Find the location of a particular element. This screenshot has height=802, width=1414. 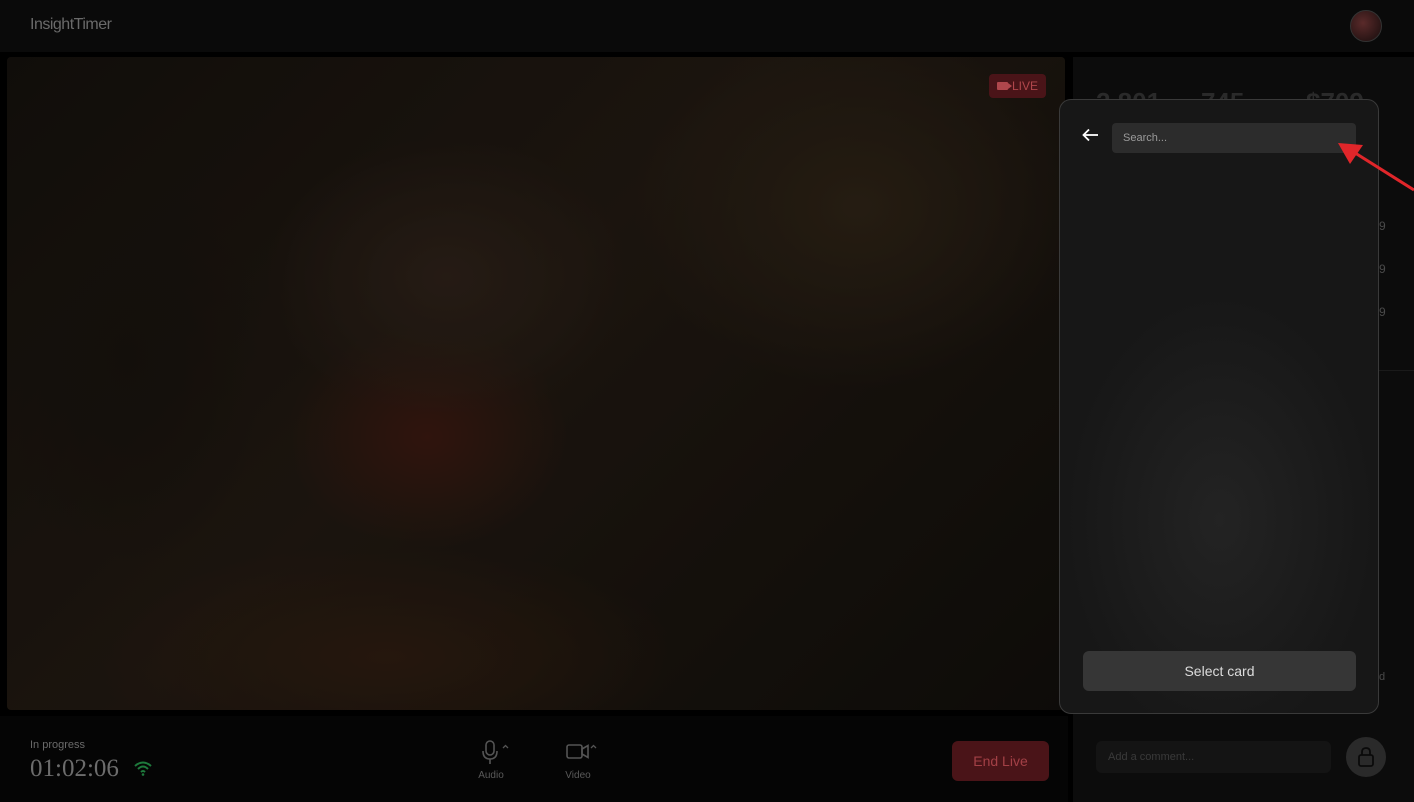

select-card-button: Select card is located at coordinates (1219, 671).